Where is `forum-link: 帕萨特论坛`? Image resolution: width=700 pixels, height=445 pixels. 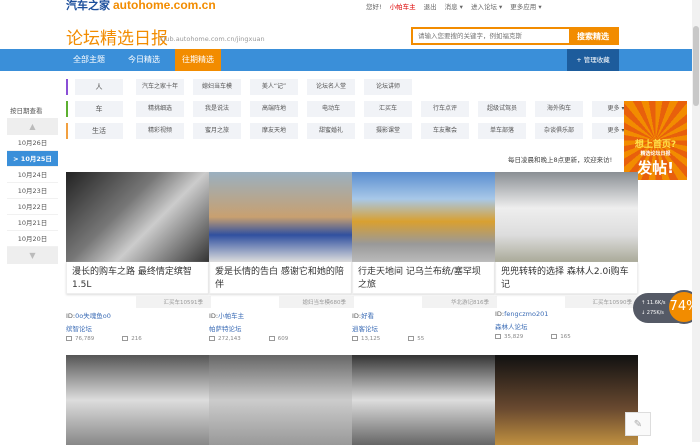 forum-link: 帕萨特论坛 is located at coordinates (280, 328).